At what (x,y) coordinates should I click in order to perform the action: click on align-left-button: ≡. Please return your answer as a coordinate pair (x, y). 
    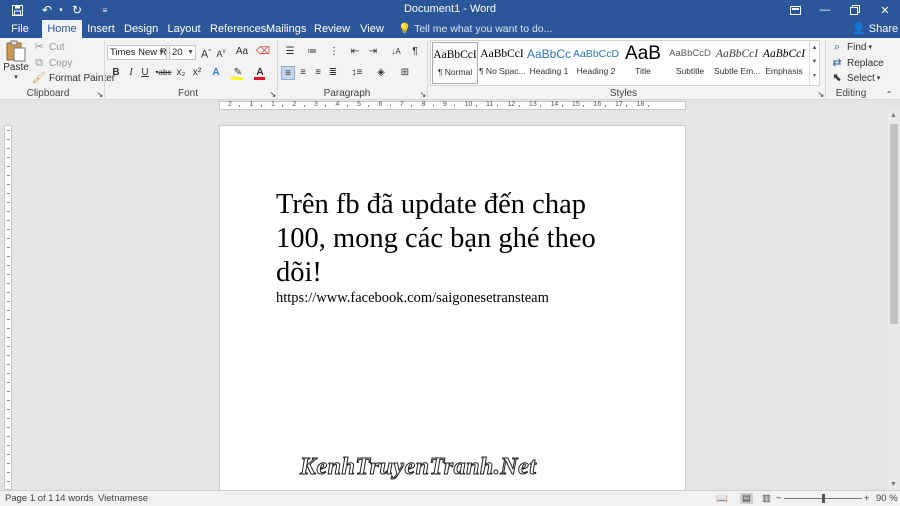
    Looking at the image, I should click on (288, 73).